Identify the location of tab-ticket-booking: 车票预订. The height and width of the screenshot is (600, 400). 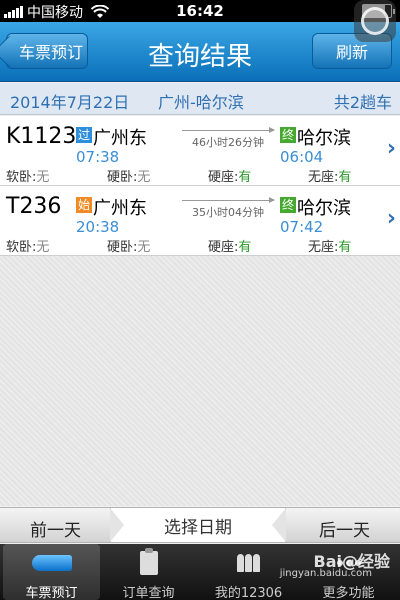
(51, 572).